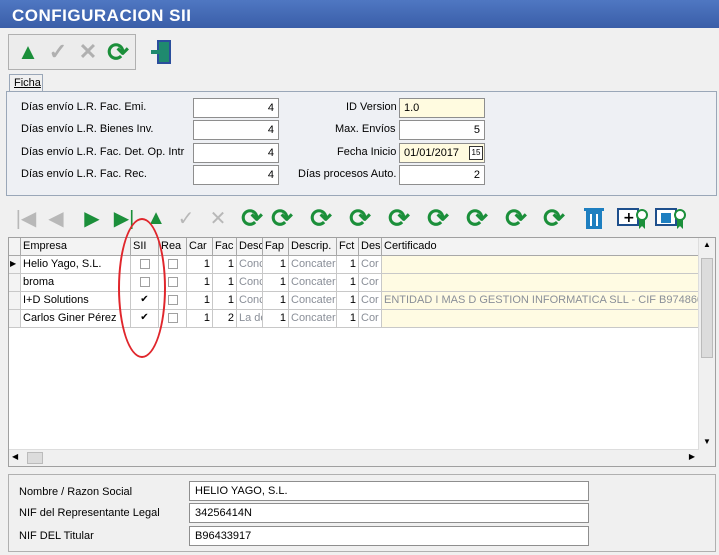  What do you see at coordinates (477, 218) in the screenshot?
I see `refresh-afr-icon: ⟳` at bounding box center [477, 218].